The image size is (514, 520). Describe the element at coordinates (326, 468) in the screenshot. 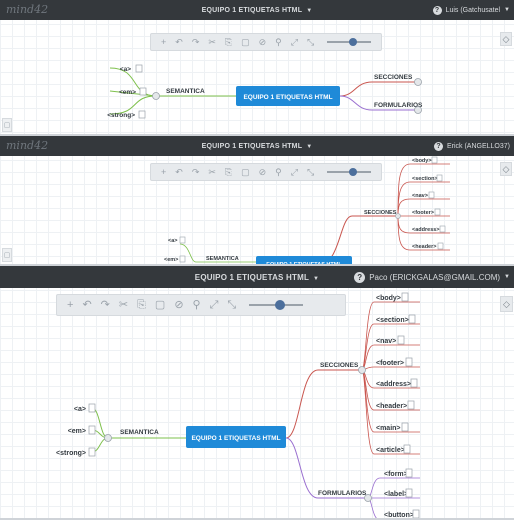

I see `link-formularios` at that location.